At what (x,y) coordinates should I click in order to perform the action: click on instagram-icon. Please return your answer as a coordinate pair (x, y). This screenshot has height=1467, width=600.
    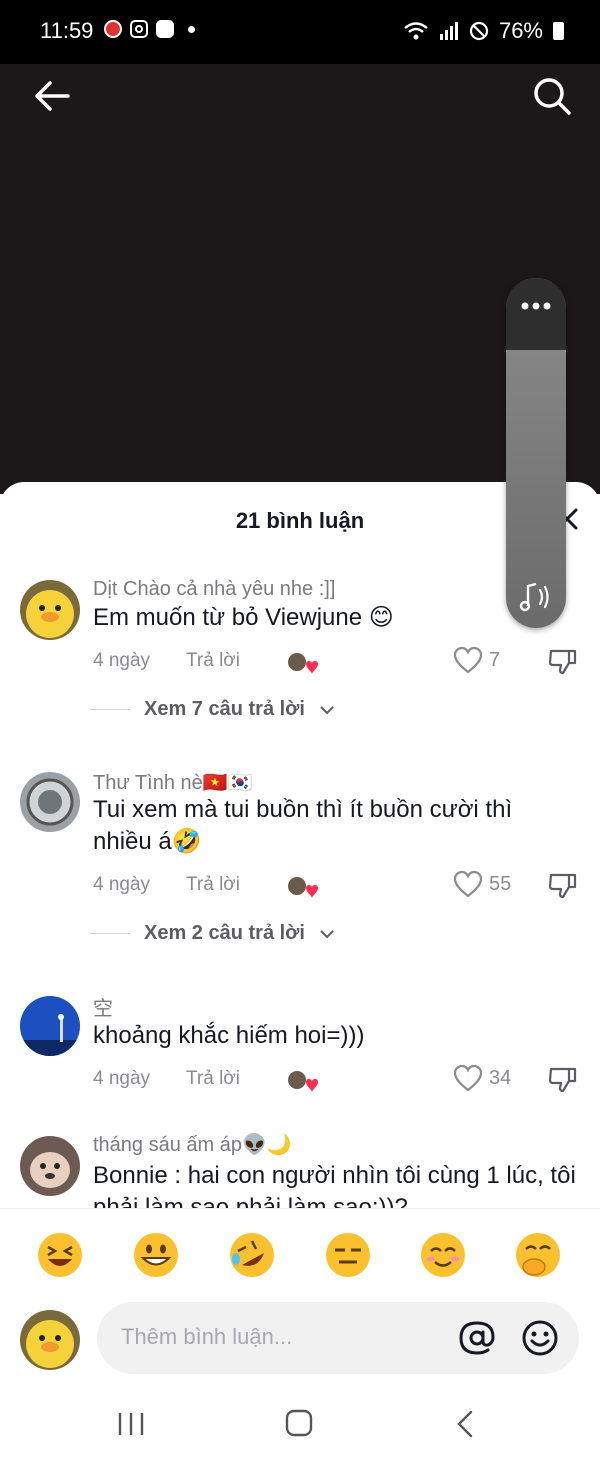
    Looking at the image, I should click on (139, 29).